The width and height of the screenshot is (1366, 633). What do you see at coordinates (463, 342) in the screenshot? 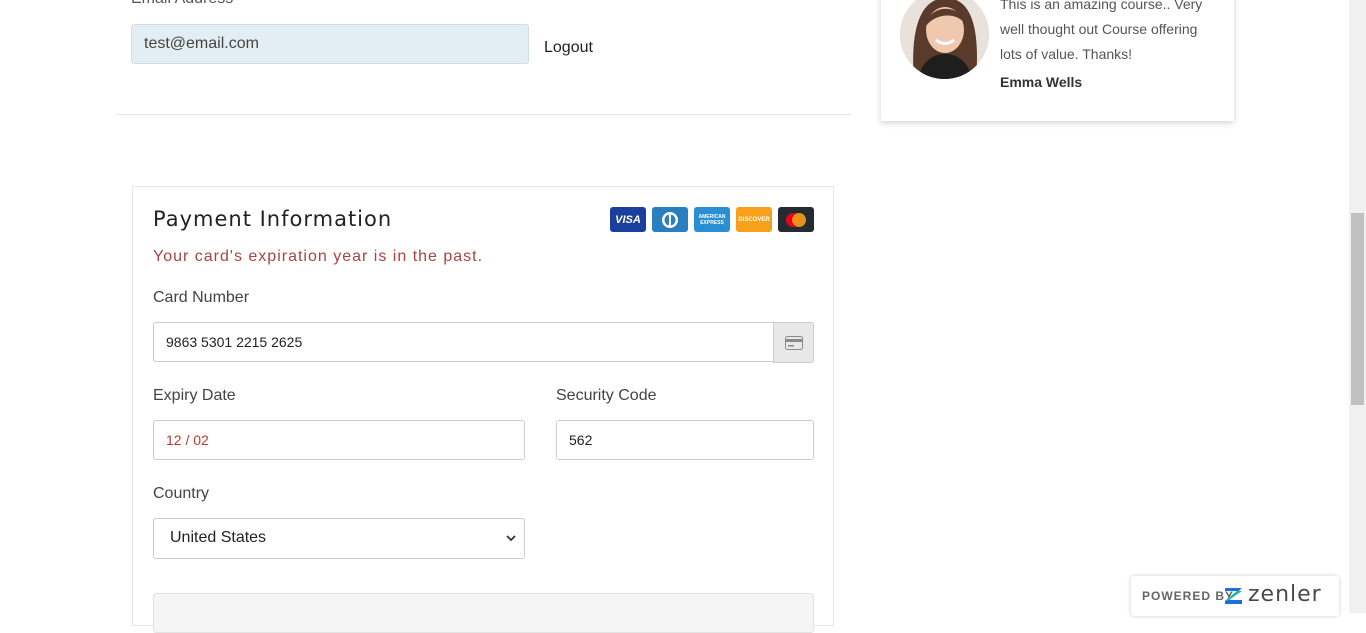
I see `card-number-input: 9863 5301 2215 2625` at bounding box center [463, 342].